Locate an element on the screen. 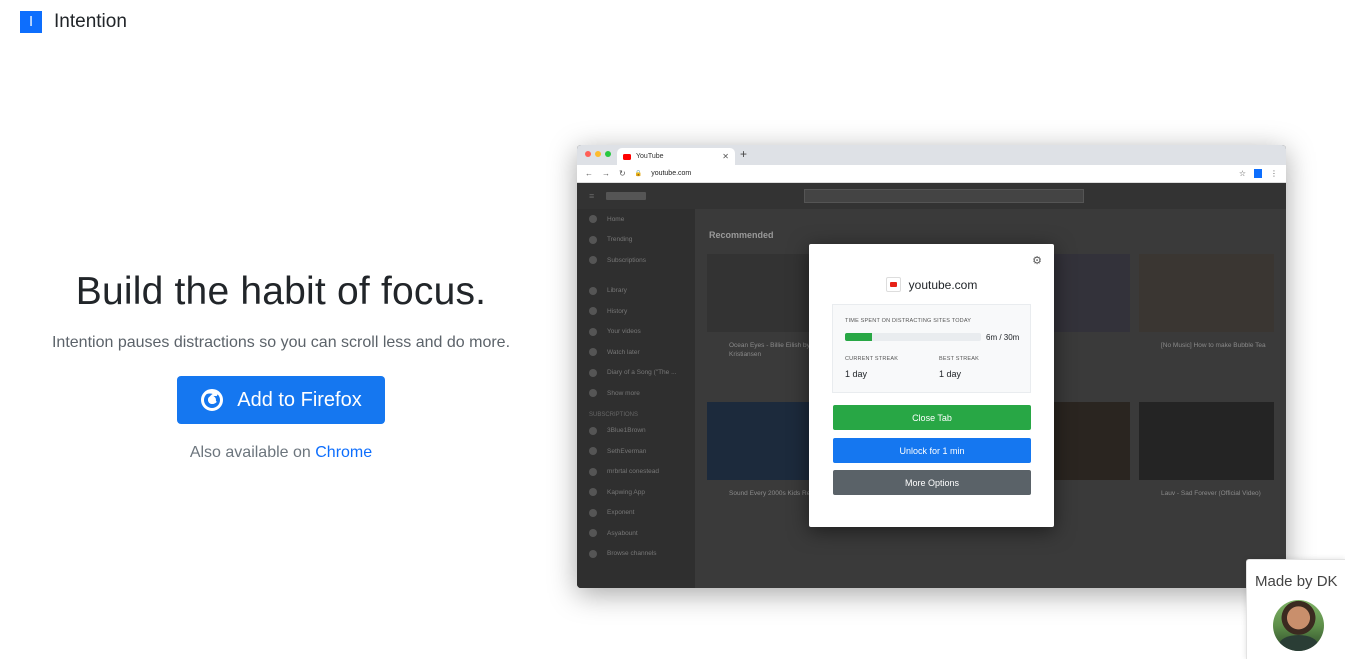 This screenshot has height=659, width=1345. yt-subscription-item: Asyabount is located at coordinates (636, 533).